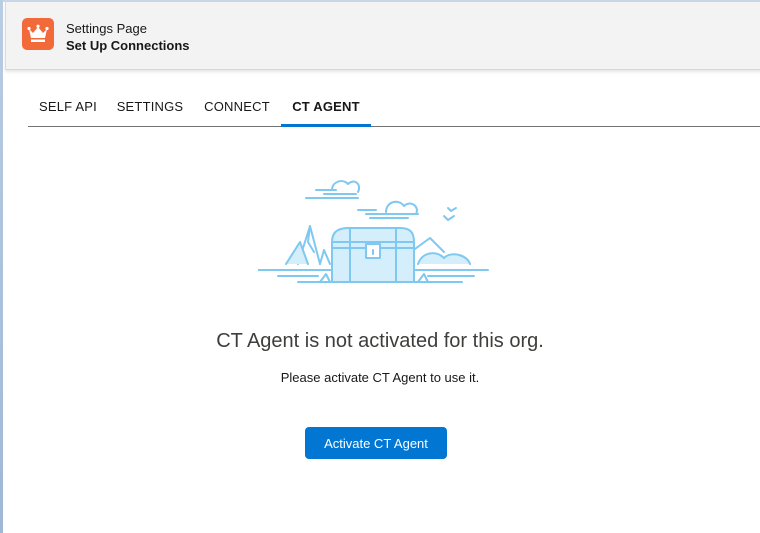 This screenshot has width=760, height=533. What do you see at coordinates (380, 341) in the screenshot?
I see `empty-state-title: CT Agent is not activated for this org.` at bounding box center [380, 341].